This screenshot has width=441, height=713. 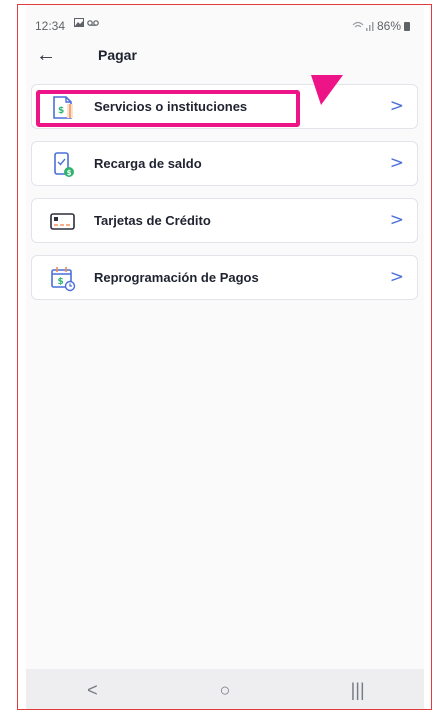 I want to click on page-title: Pagar, so click(x=117, y=55).